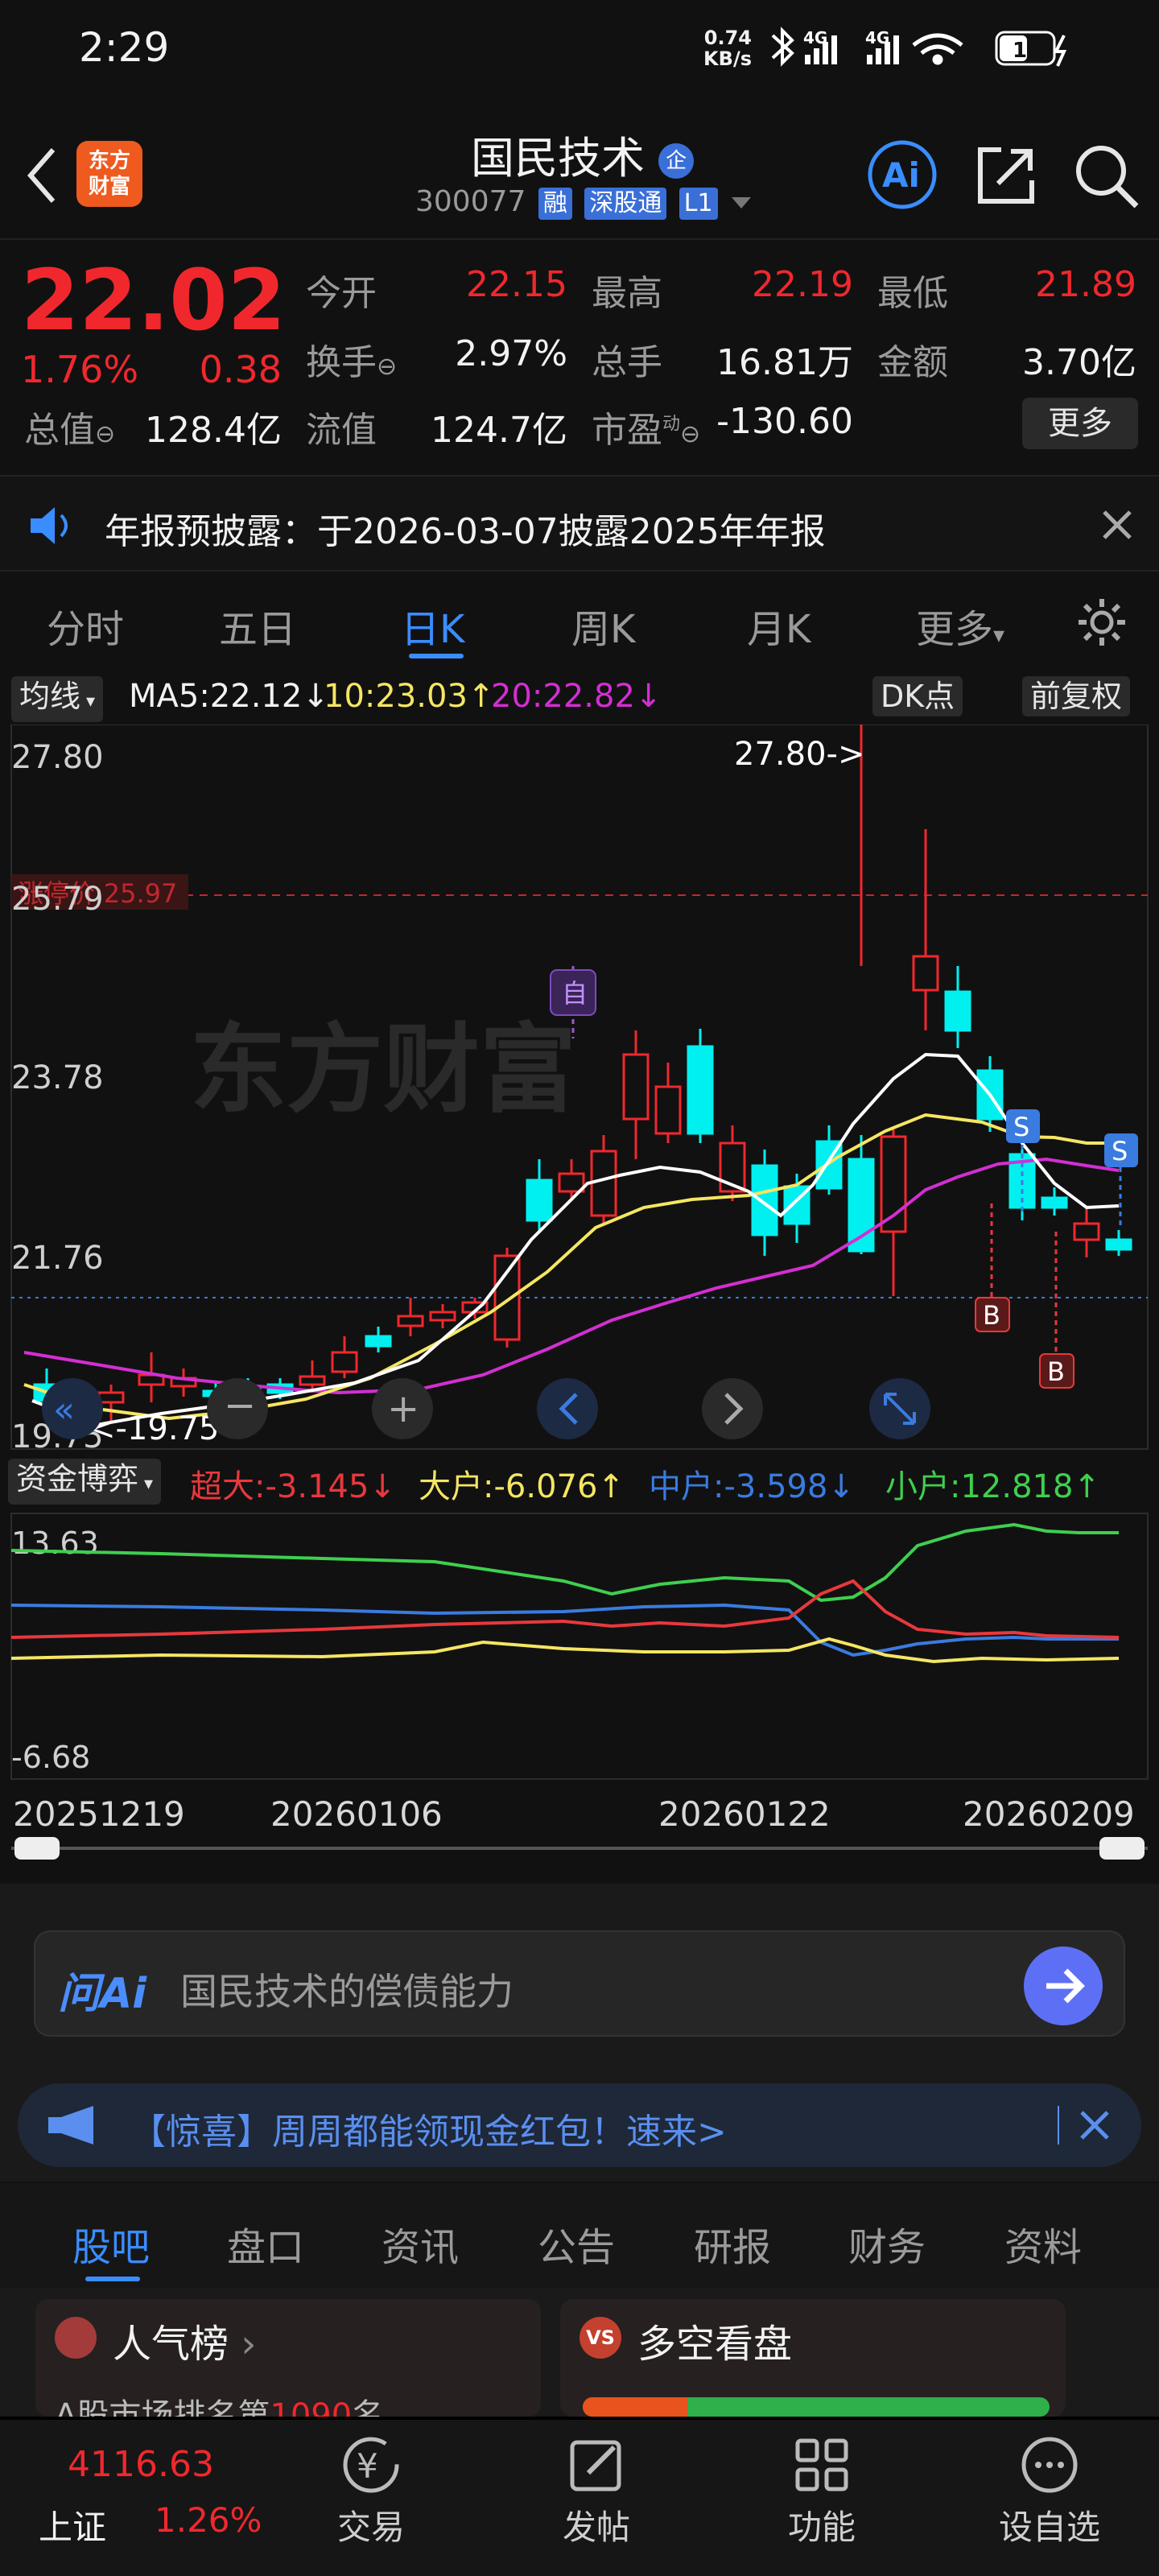 The width and height of the screenshot is (1159, 2576). I want to click on turnover-label: 换手⊖, so click(352, 362).